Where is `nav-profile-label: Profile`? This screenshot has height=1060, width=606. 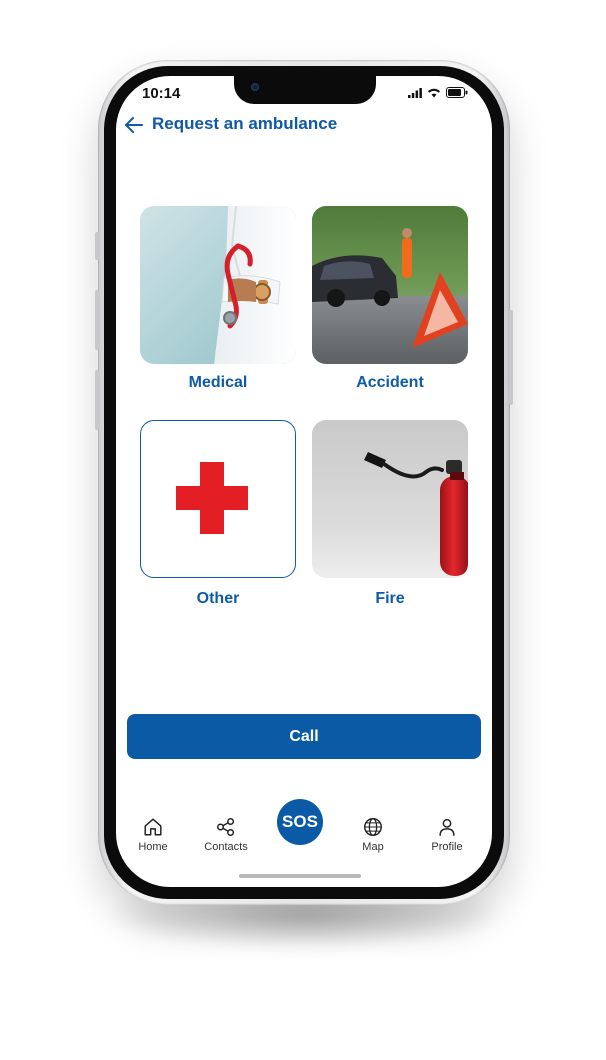
nav-profile-label: Profile is located at coordinates (447, 847).